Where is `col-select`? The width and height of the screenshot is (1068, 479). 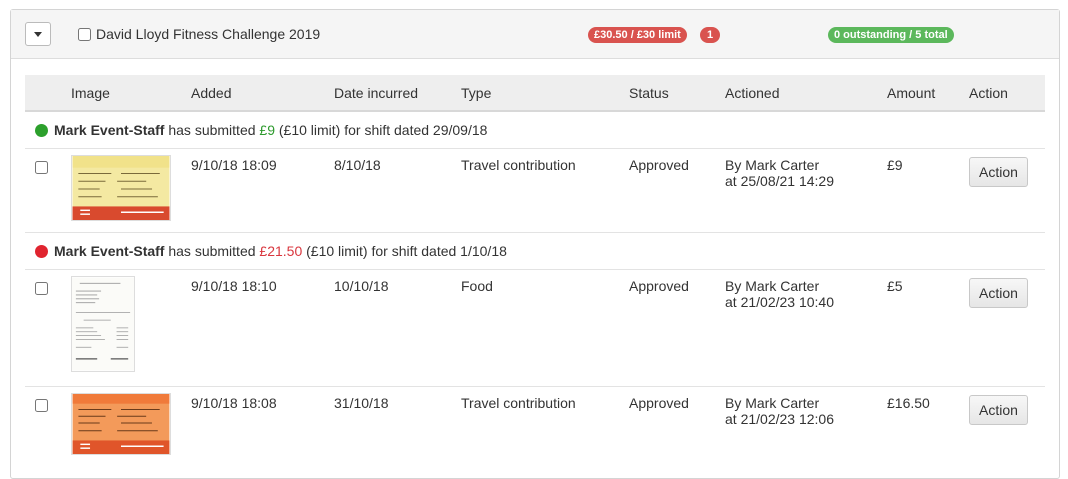 col-select is located at coordinates (43, 93).